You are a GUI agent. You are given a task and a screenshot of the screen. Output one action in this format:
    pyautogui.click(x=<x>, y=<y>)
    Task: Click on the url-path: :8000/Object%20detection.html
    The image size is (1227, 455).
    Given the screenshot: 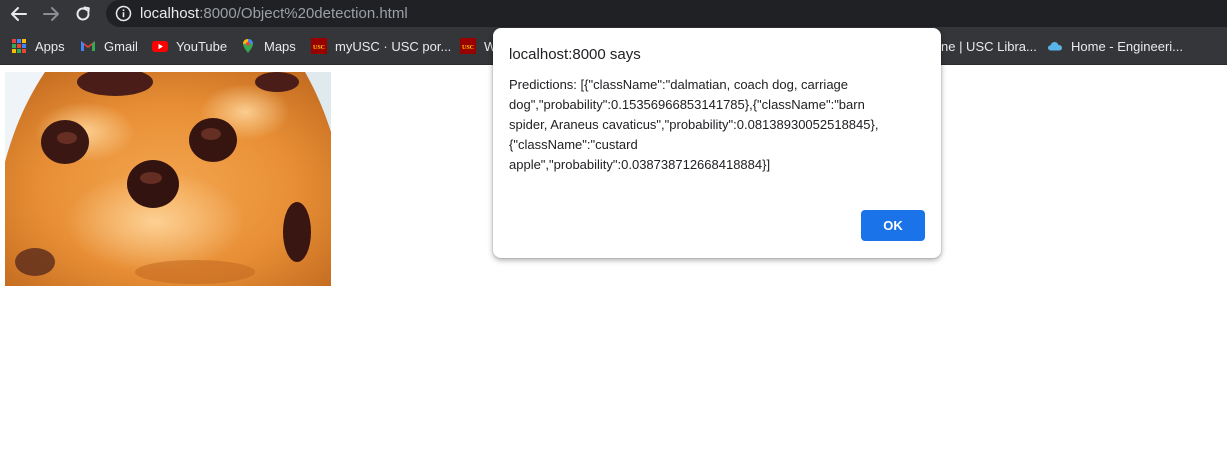 What is the action you would take?
    pyautogui.click(x=303, y=13)
    